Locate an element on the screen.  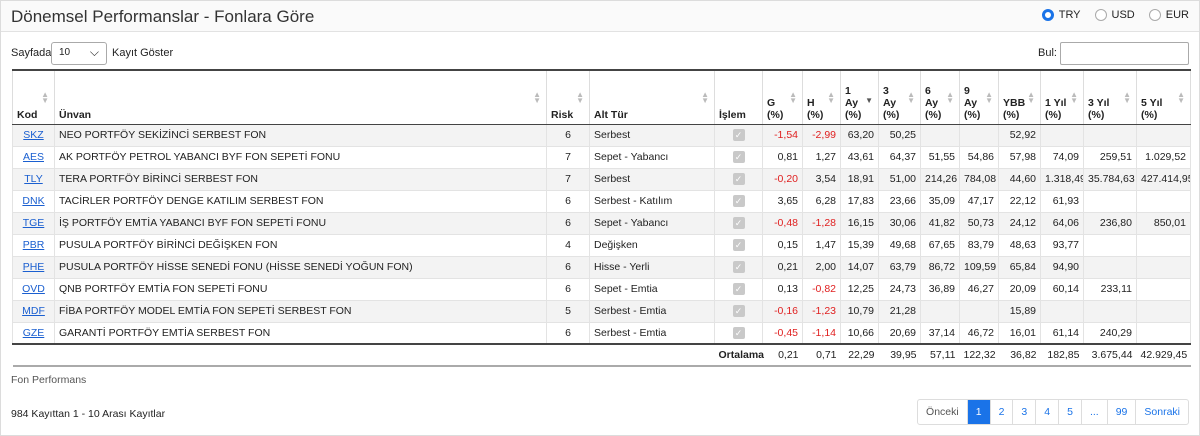
subtype-cell: Serbest - Katılım is located at coordinates (652, 201).